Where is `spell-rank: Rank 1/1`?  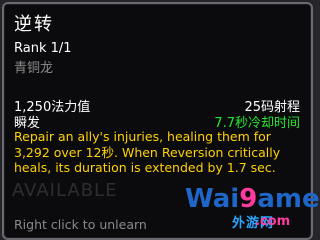 spell-rank: Rank 1/1 is located at coordinates (43, 48).